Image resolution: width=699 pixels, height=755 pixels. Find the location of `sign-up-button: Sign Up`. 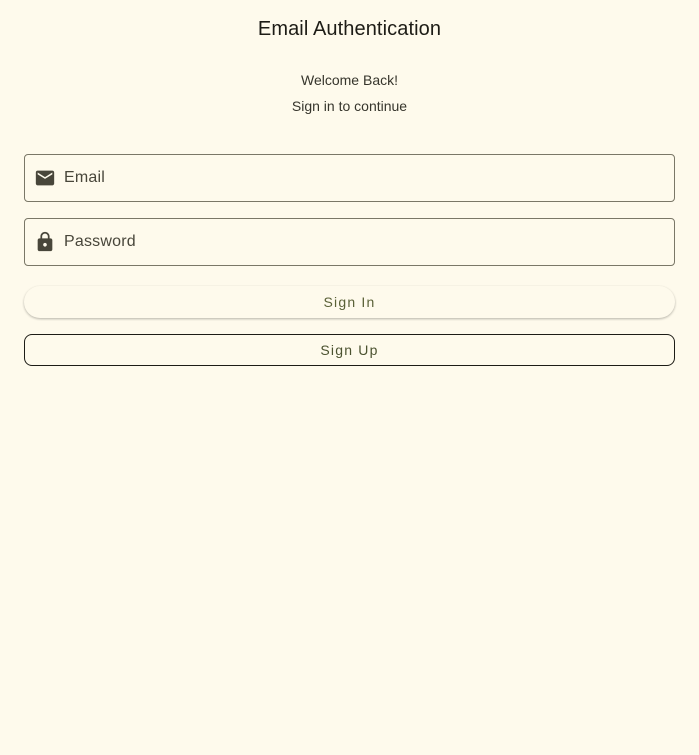

sign-up-button: Sign Up is located at coordinates (349, 350).